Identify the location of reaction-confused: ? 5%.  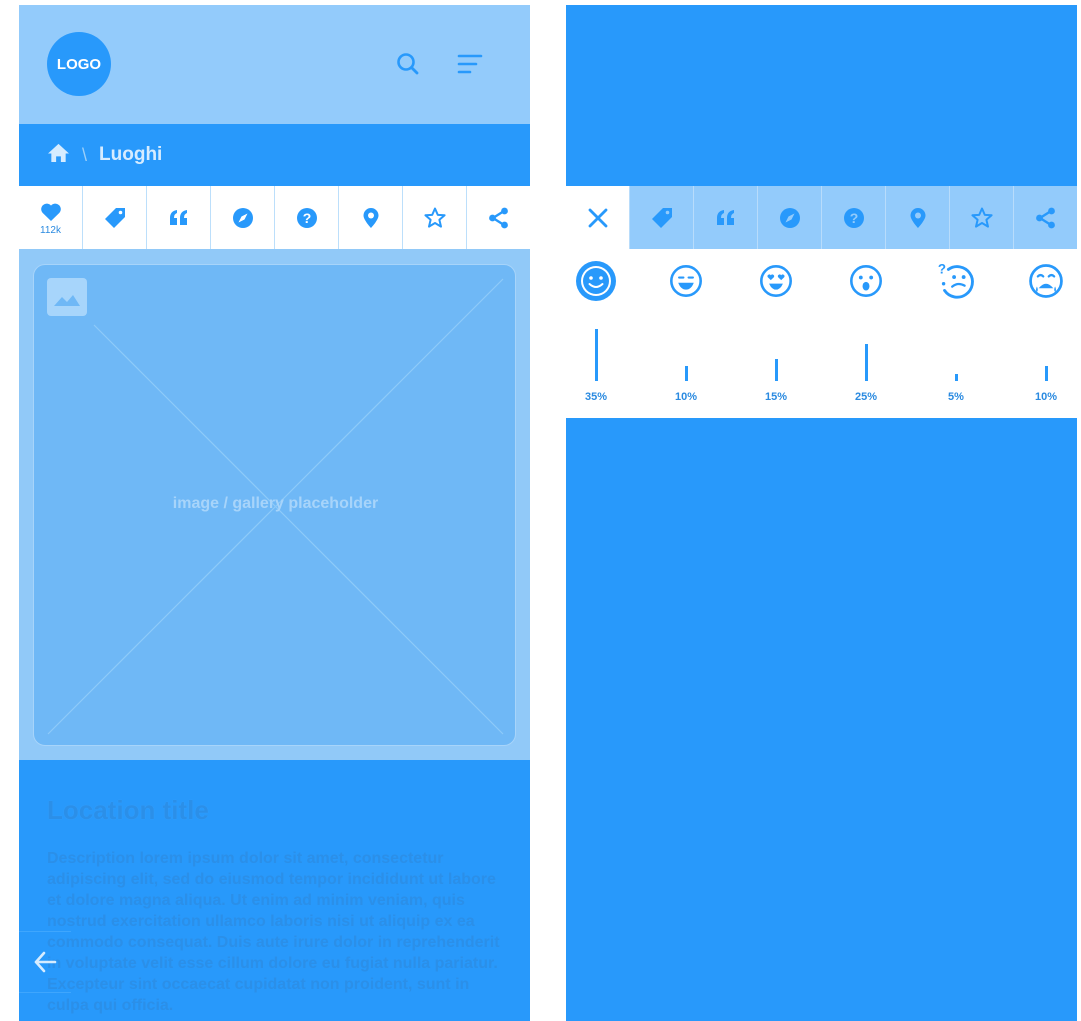
(956, 333).